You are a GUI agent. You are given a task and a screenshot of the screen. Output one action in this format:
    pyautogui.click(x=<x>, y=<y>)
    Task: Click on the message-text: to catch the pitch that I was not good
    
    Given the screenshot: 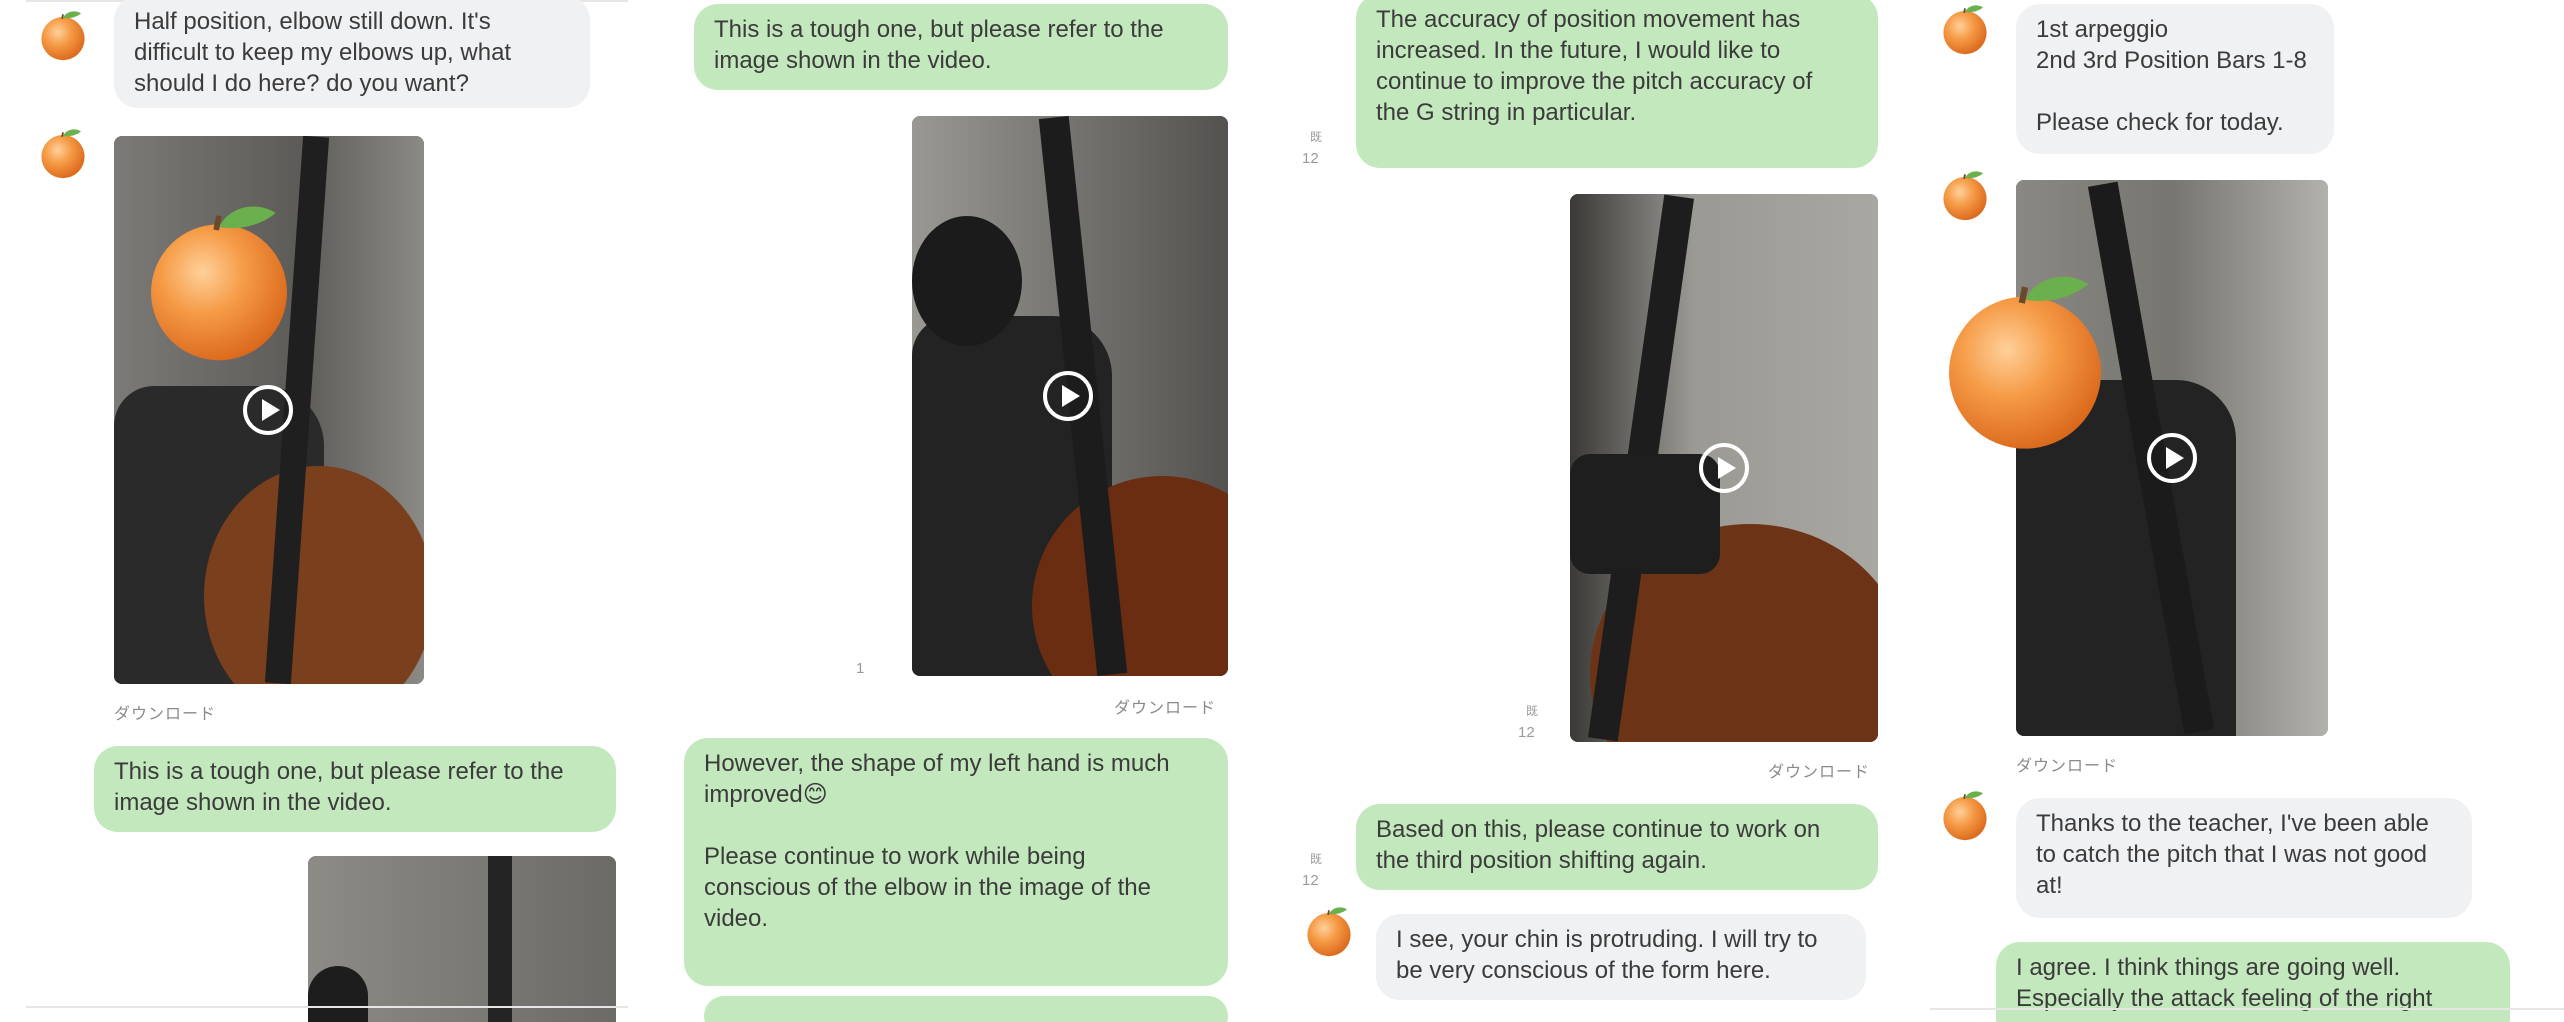 What is the action you would take?
    pyautogui.click(x=2231, y=854)
    